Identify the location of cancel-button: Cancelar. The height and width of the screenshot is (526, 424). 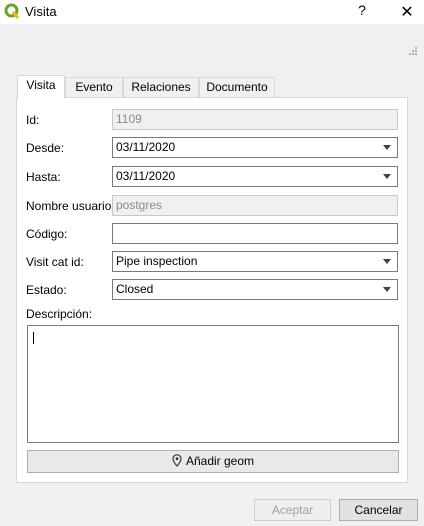
(378, 510).